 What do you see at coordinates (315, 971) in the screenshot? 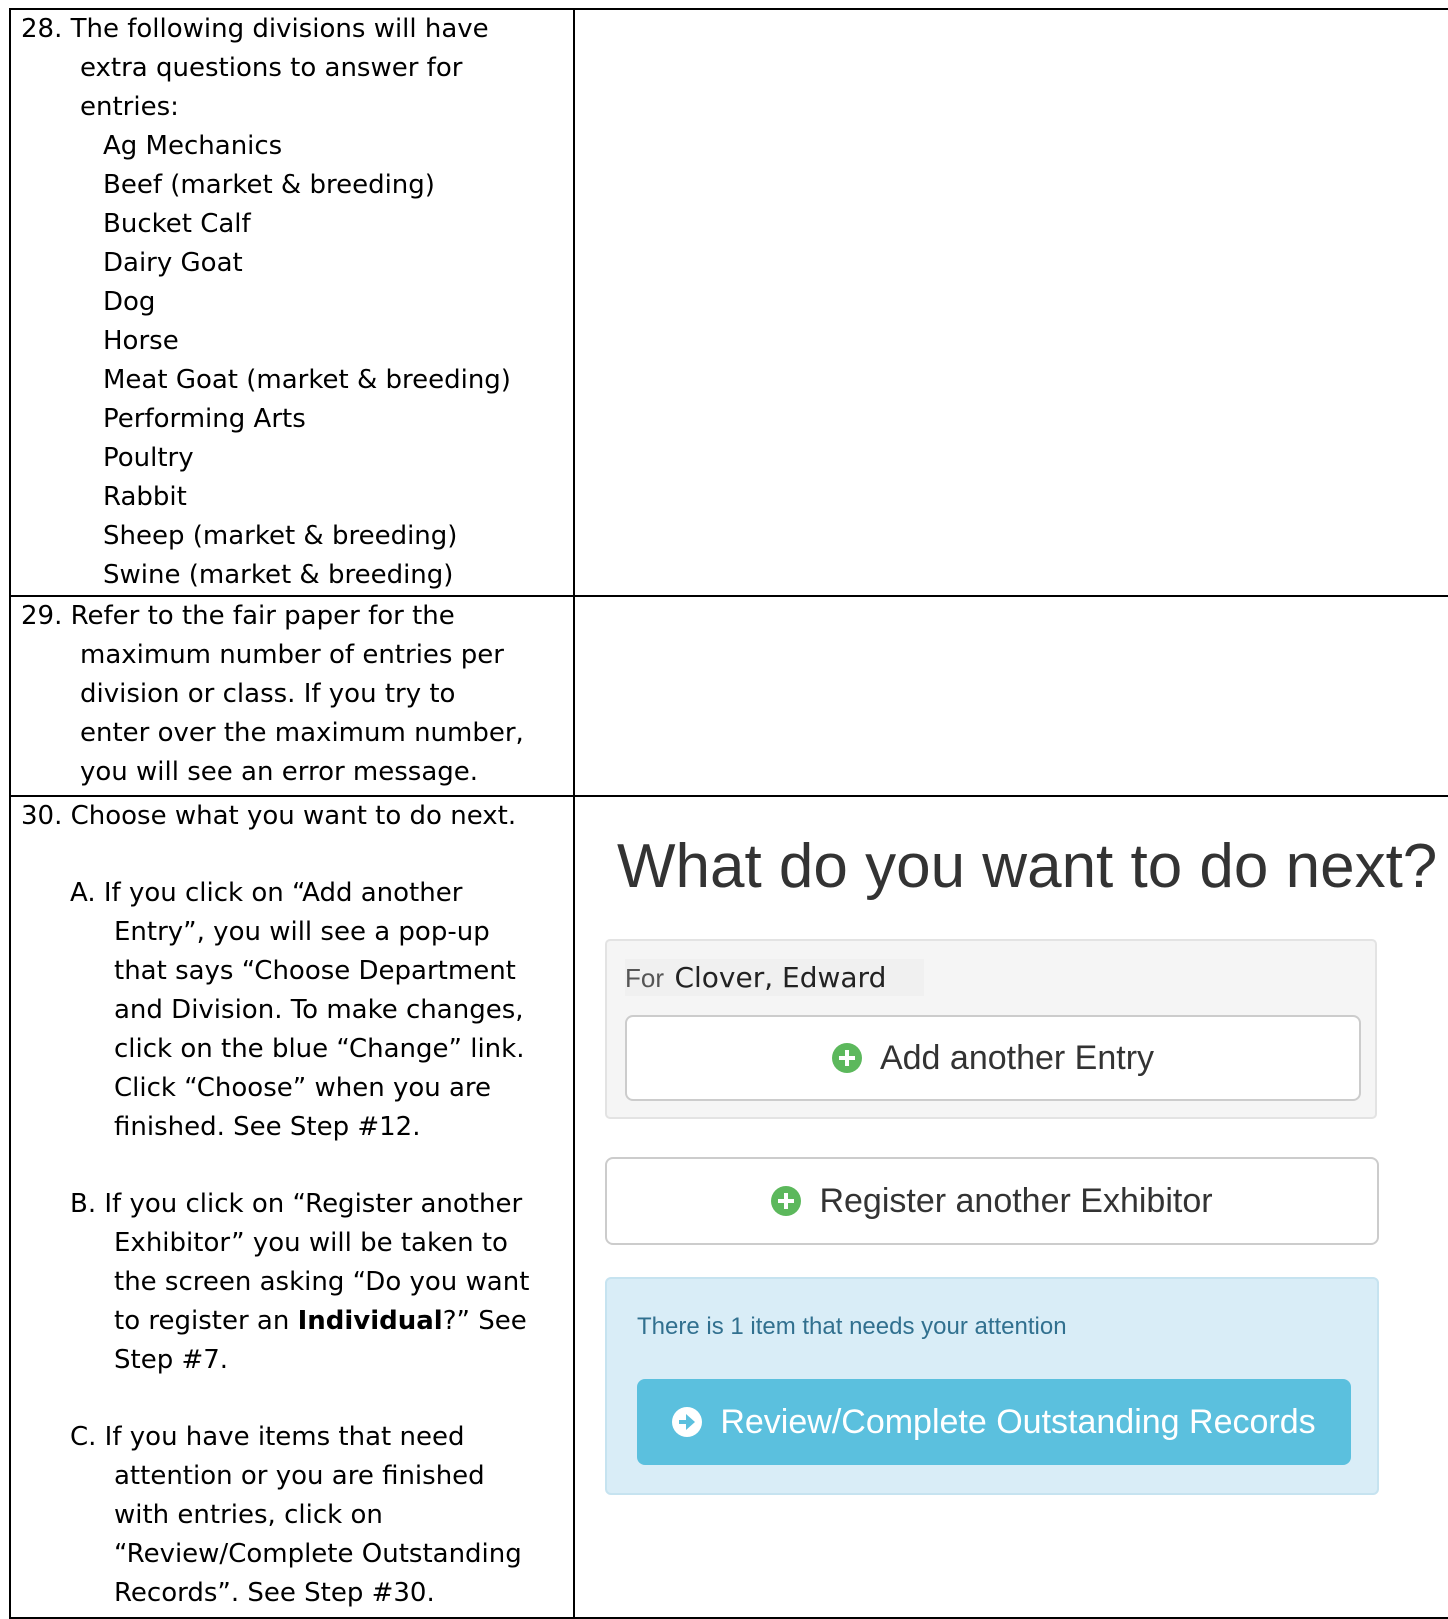
I see `option-a-line: that says “Choose Department` at bounding box center [315, 971].